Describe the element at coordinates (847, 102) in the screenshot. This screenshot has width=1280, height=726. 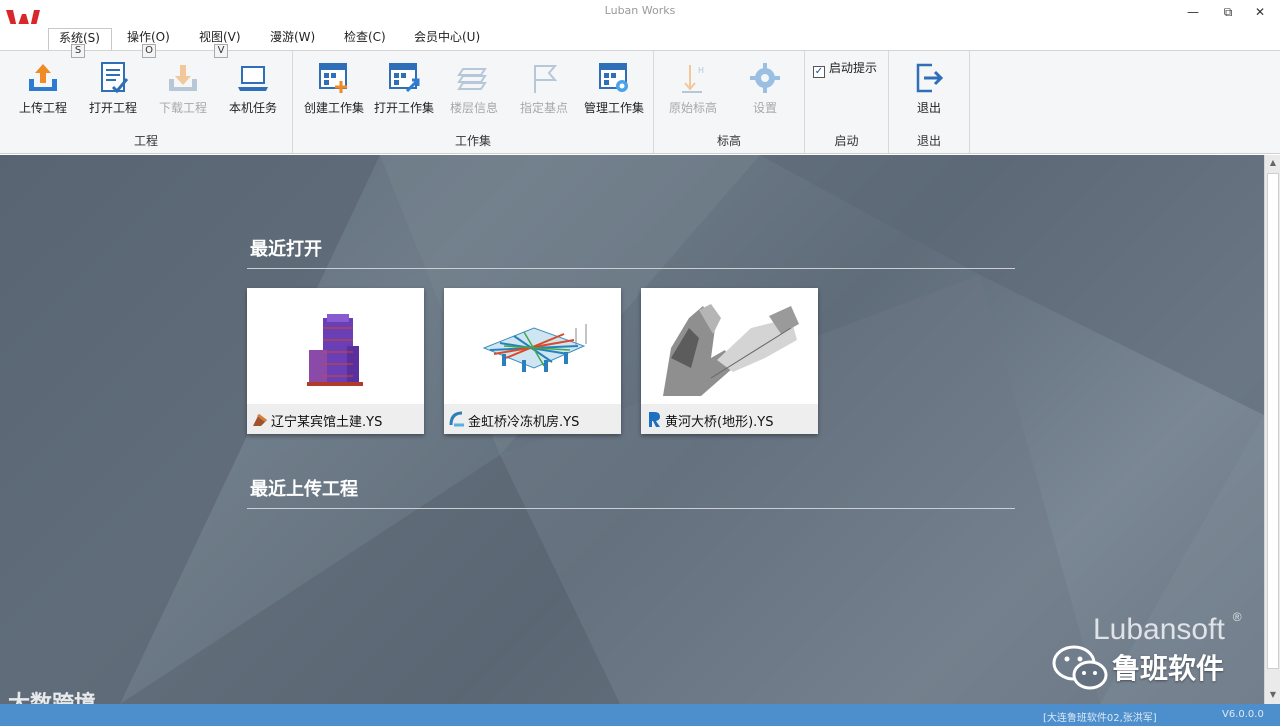
I see `ribbon-group-startup: ✓ 启动提示 启动` at that location.